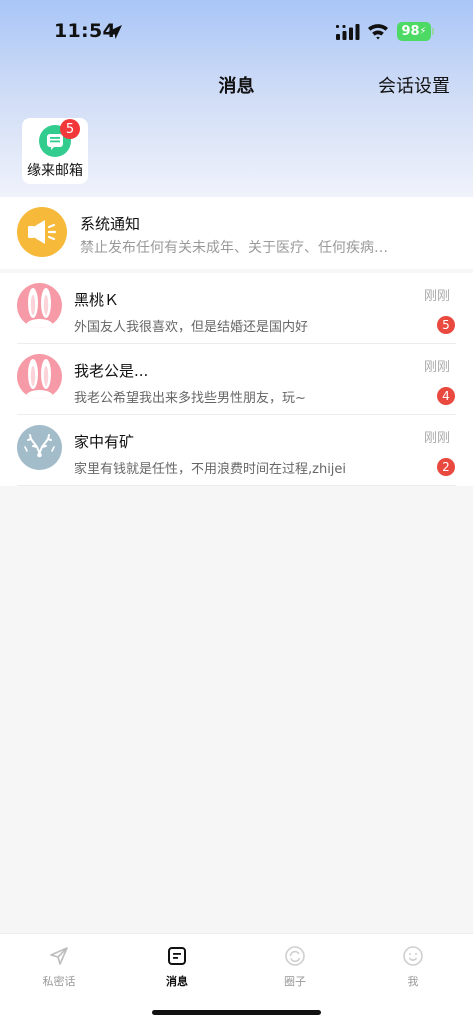  I want to click on tab-label: 消息, so click(177, 981).